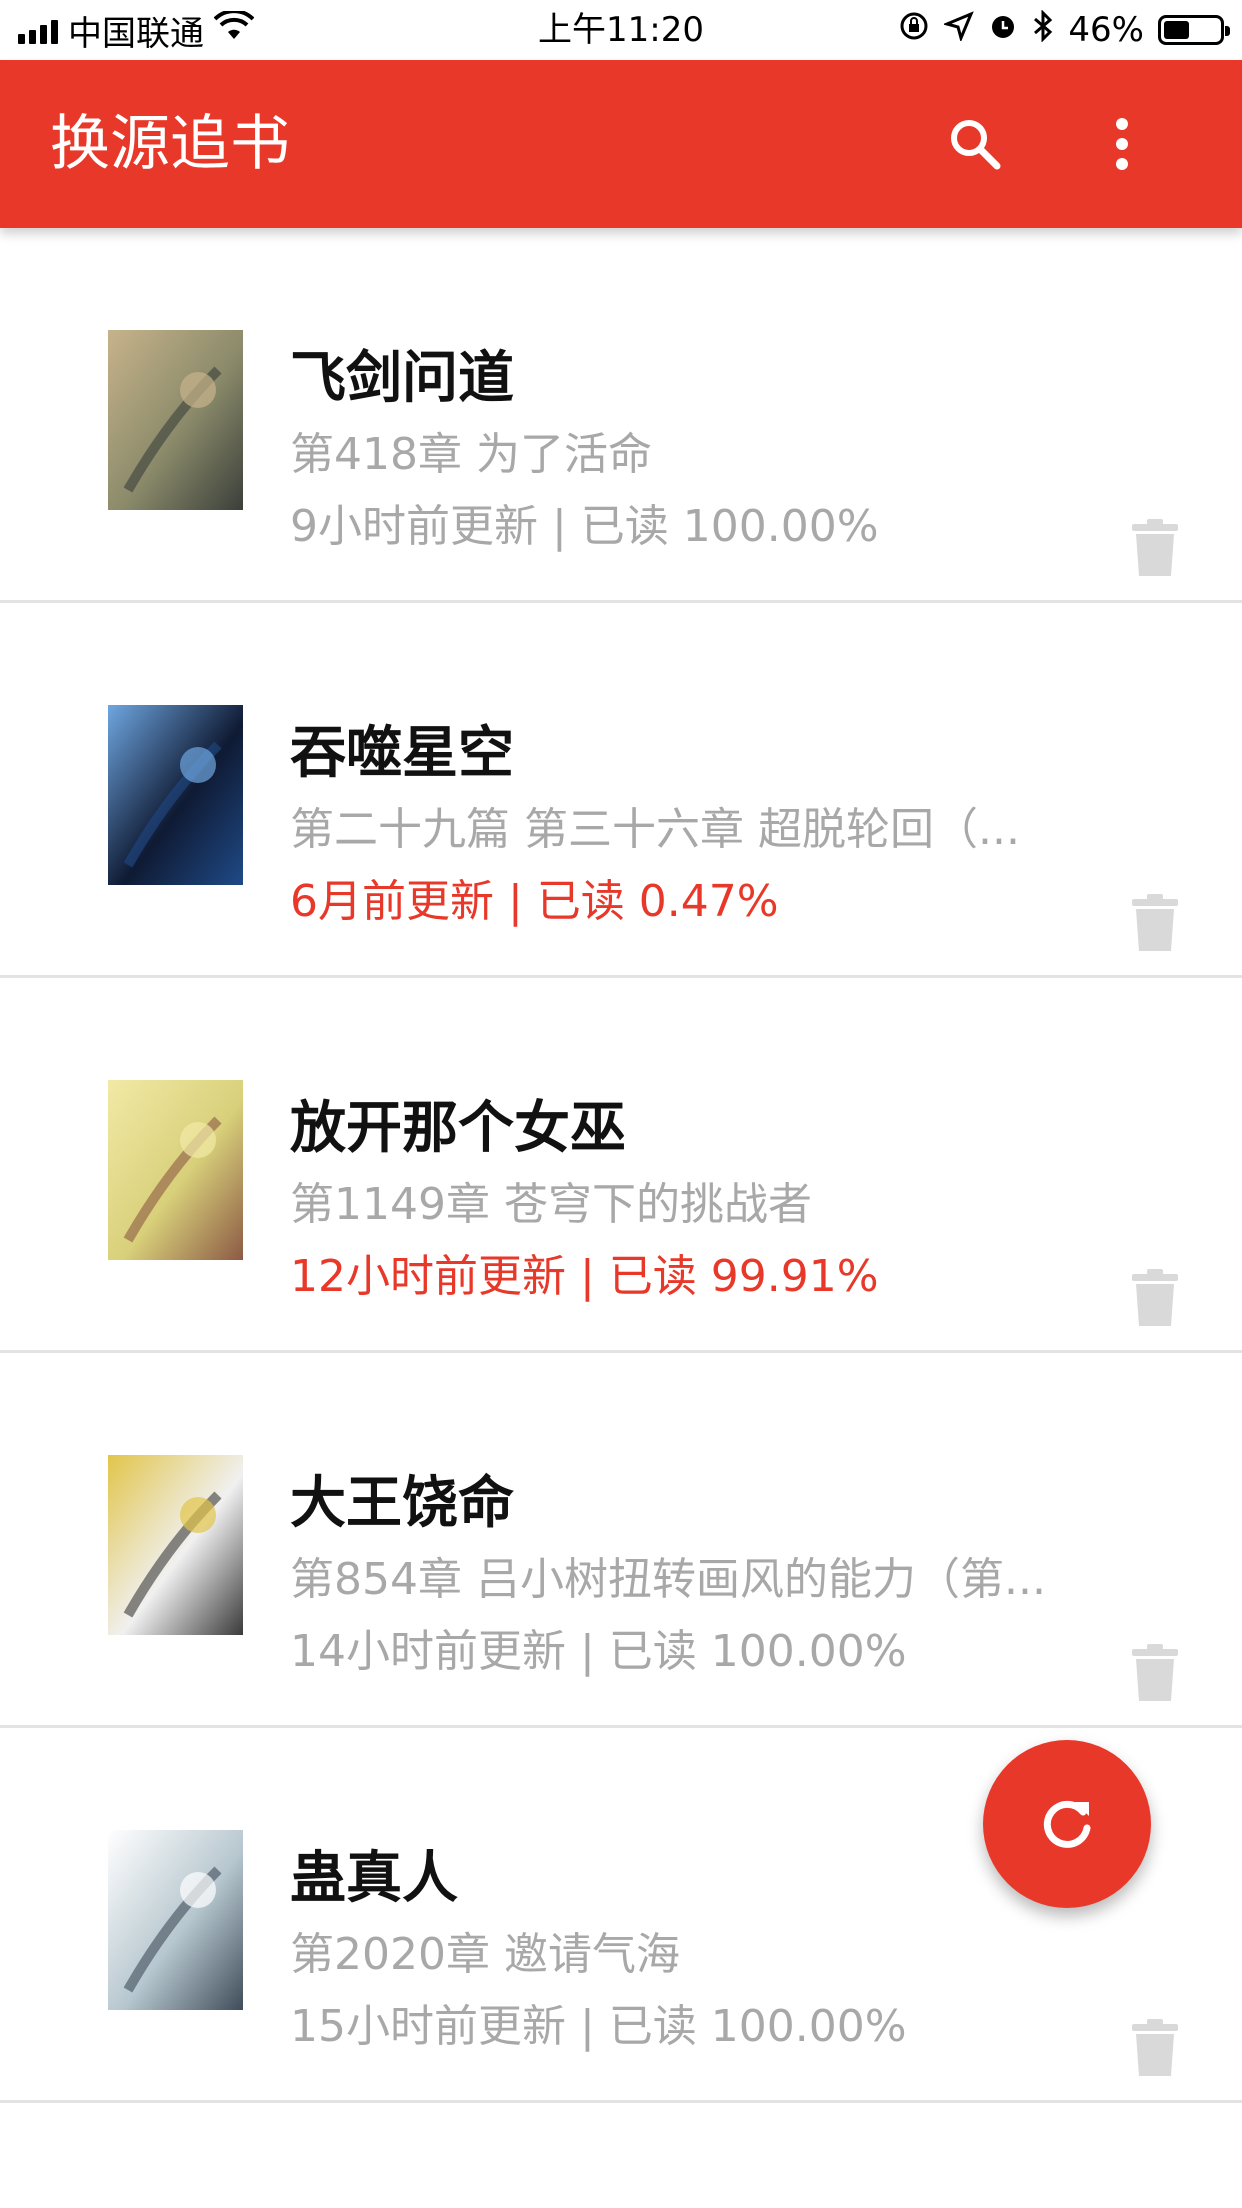 This screenshot has height=2208, width=1242. What do you see at coordinates (621, 30) in the screenshot?
I see `status-bar: 中国联通 上午11:20 46%` at bounding box center [621, 30].